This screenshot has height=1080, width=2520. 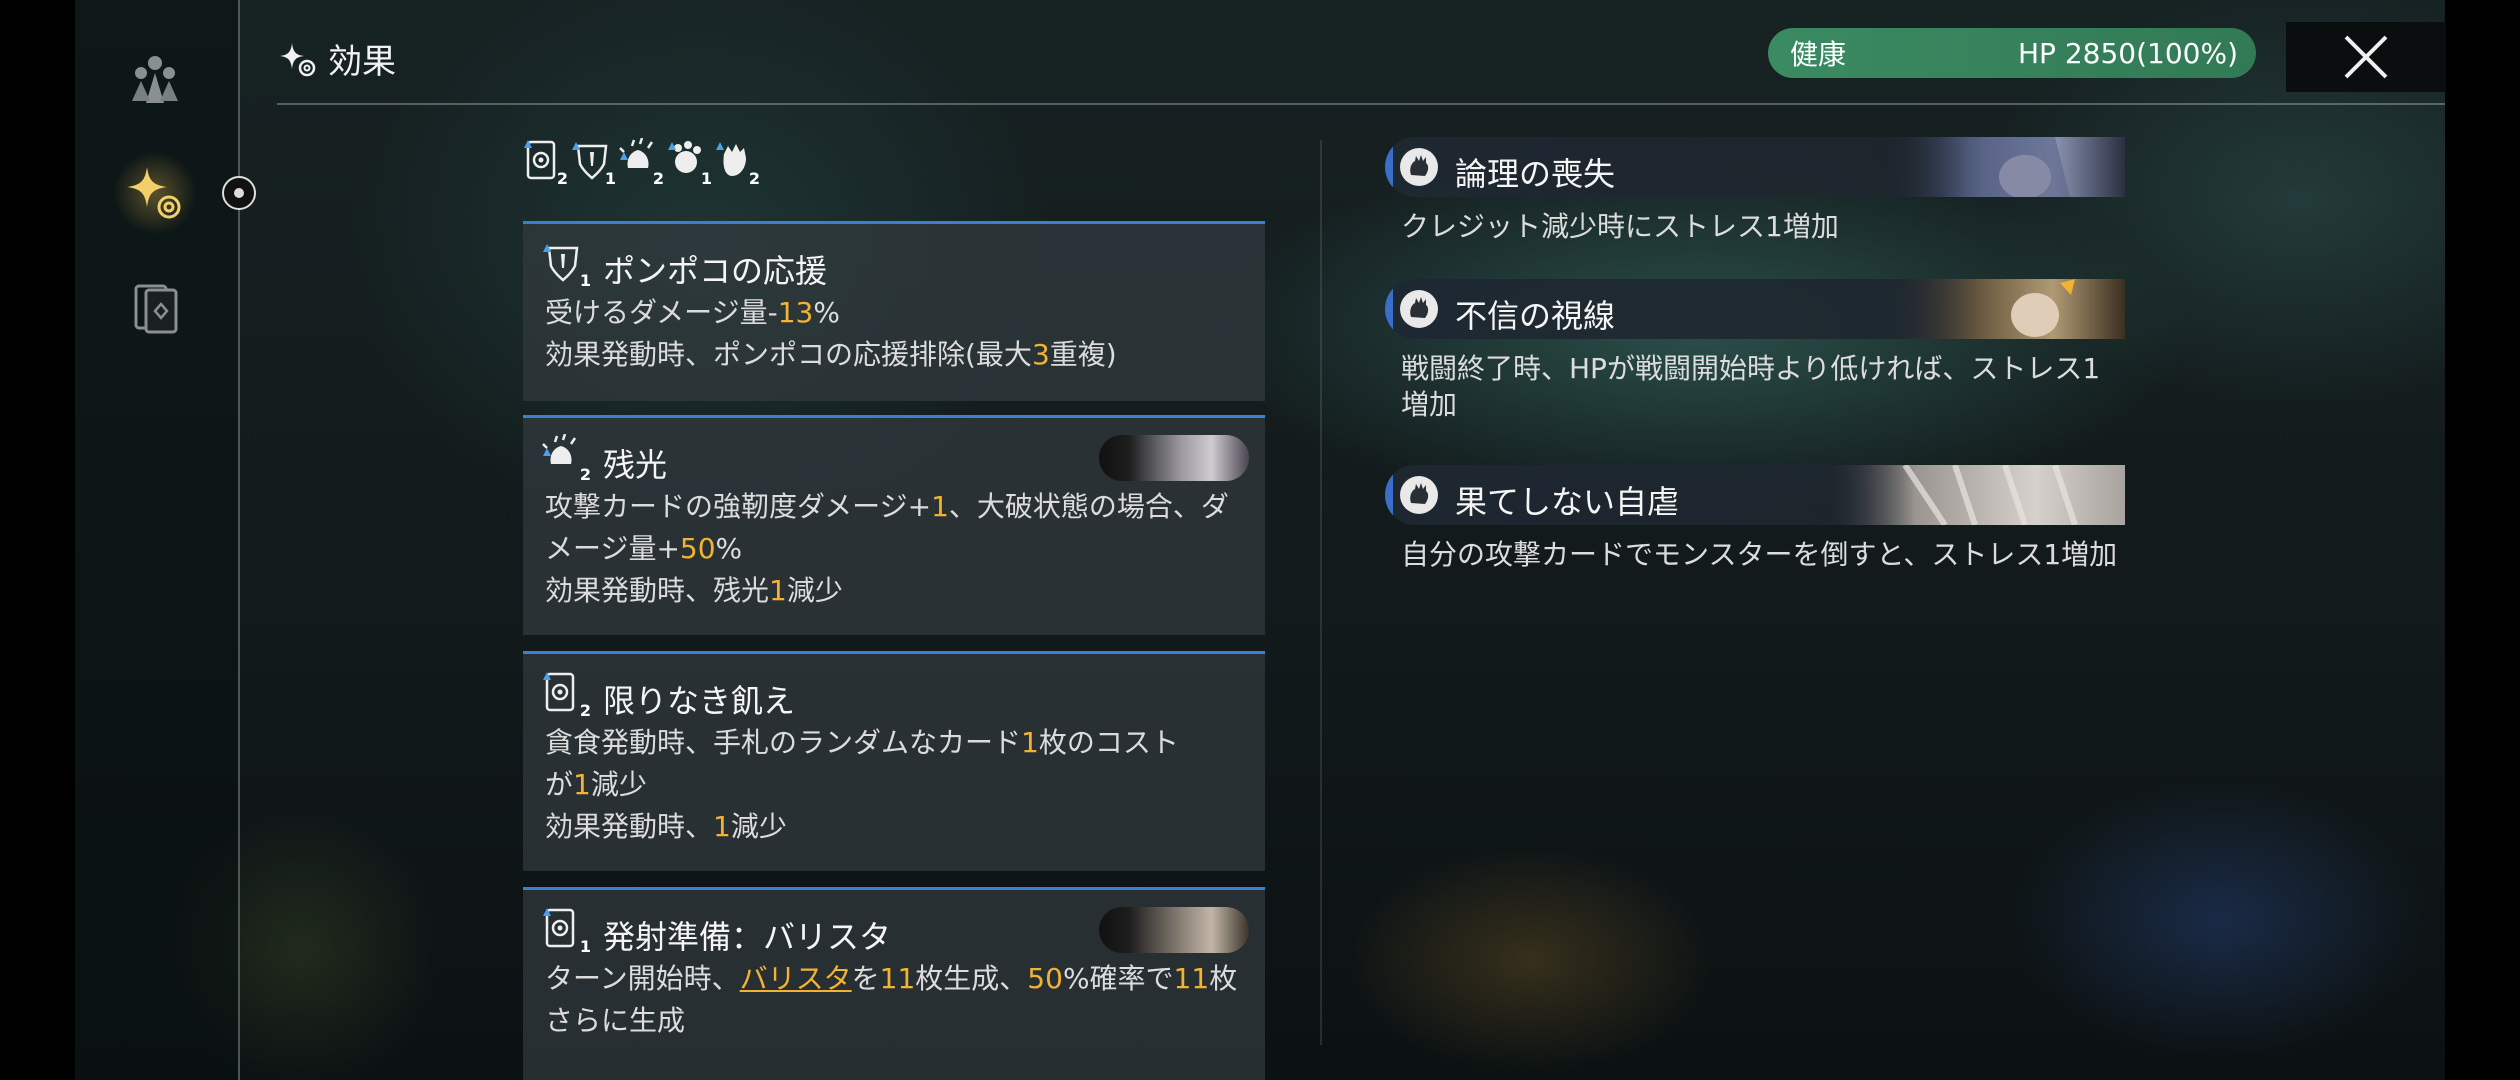 I want to click on effect-description: 自分の攻撃カードでモンスターを倒すと、ストレス1増加, so click(x=1759, y=554).